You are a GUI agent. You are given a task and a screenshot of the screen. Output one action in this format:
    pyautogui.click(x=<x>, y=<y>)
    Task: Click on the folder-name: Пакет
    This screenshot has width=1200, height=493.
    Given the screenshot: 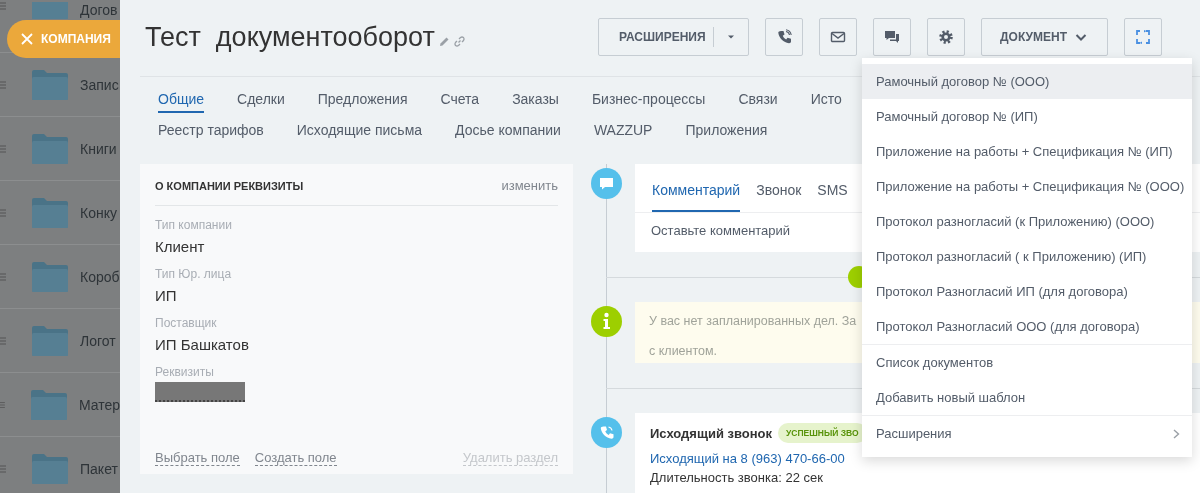 What is the action you would take?
    pyautogui.click(x=99, y=468)
    